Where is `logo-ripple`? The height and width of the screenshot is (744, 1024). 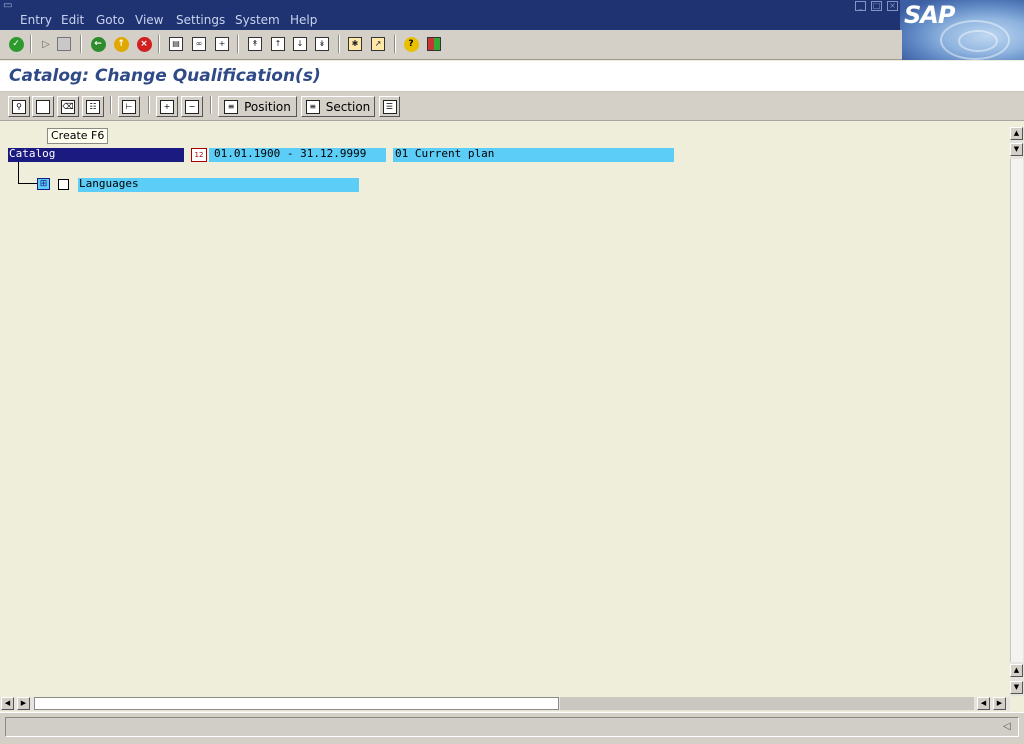 logo-ripple is located at coordinates (978, 41).